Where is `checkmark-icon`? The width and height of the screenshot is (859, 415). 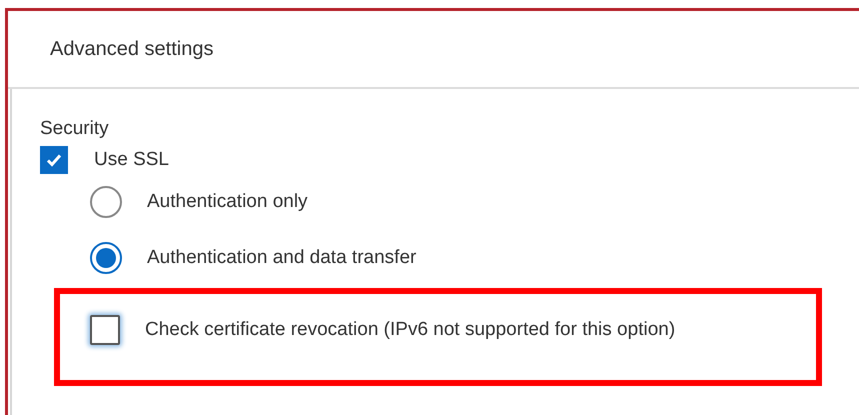 checkmark-icon is located at coordinates (54, 160).